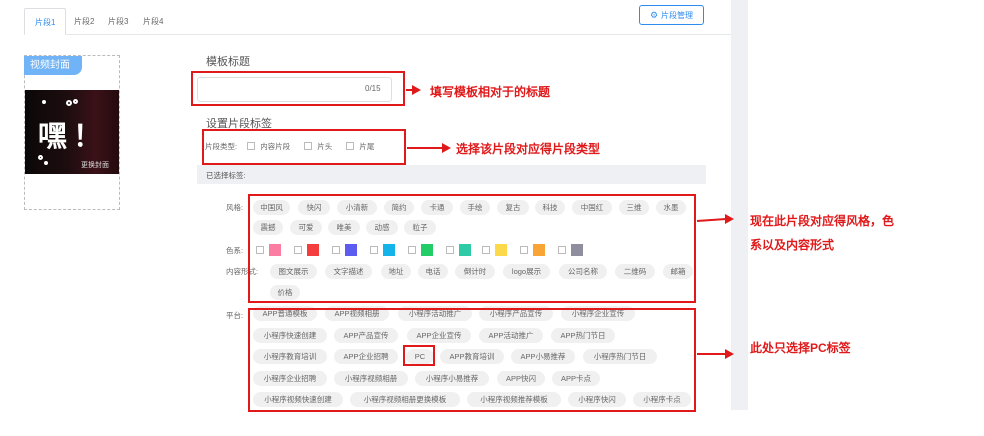 Image resolution: width=984 pixels, height=436 pixels. Describe the element at coordinates (822, 221) in the screenshot. I see `annotation-text-style-line1: 现在此片段对应得风格，色` at that location.